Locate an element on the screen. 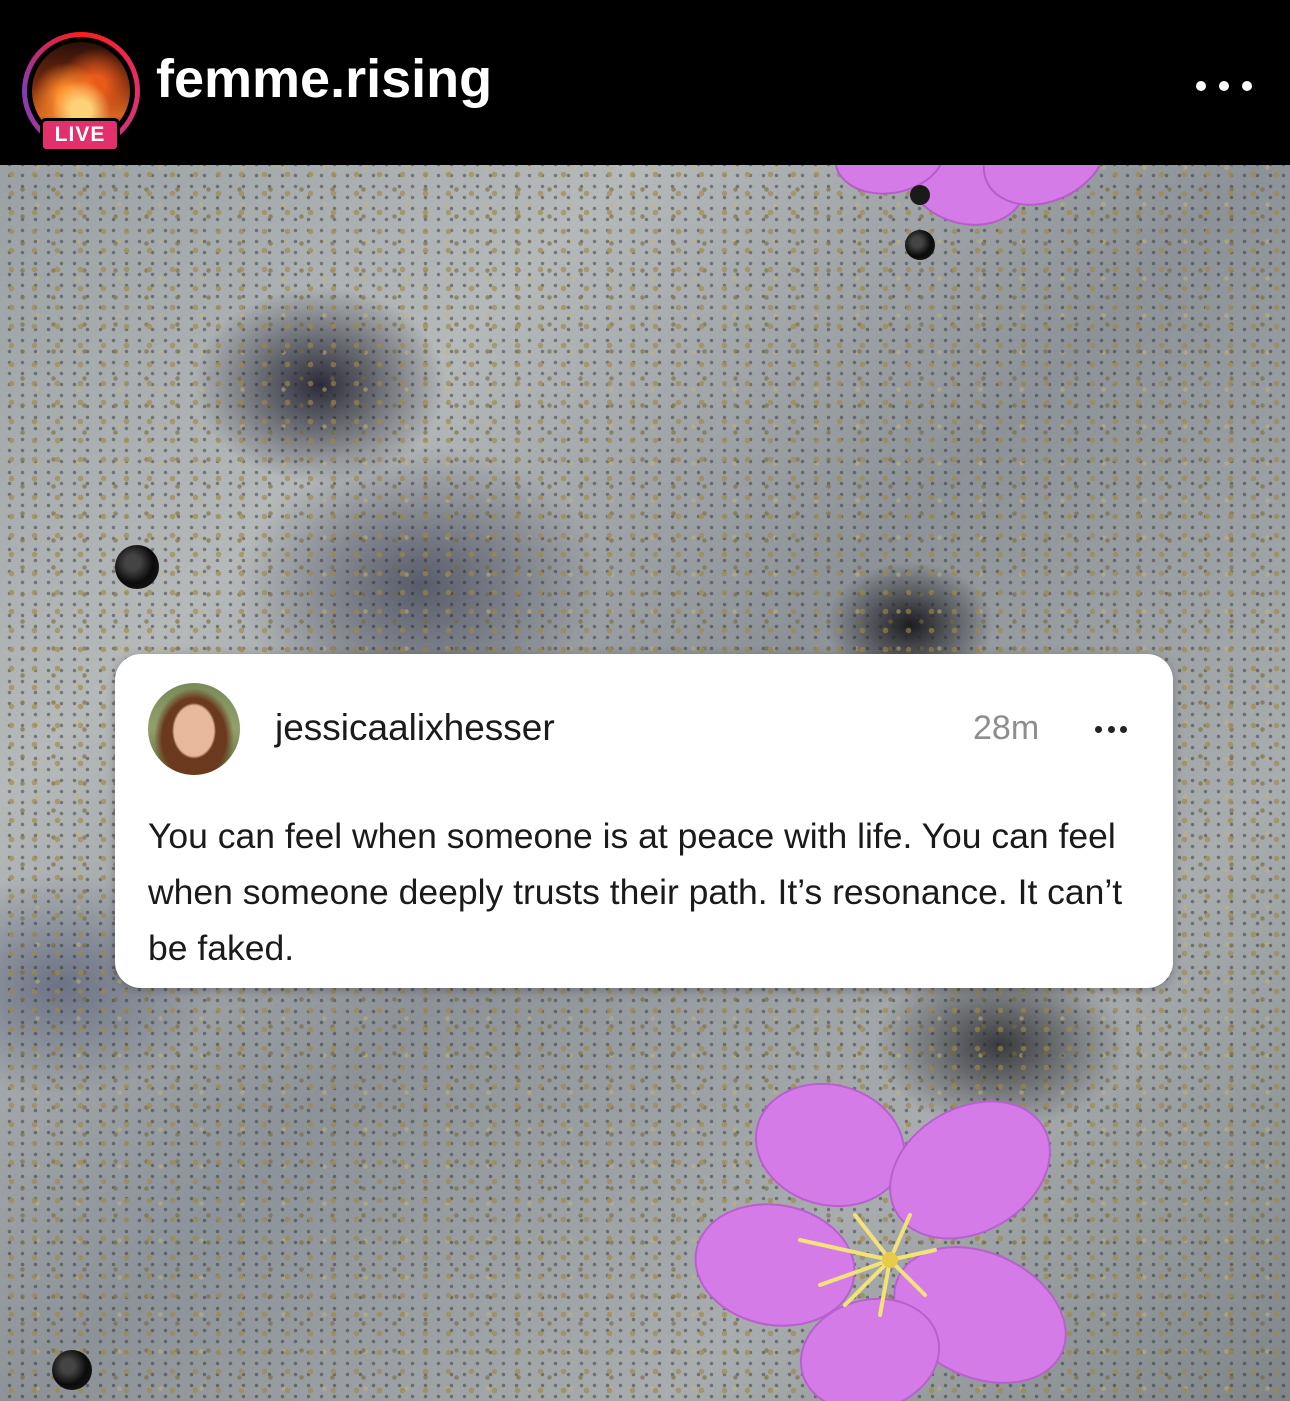  story-header: LIVE femme.rising is located at coordinates (645, 82).